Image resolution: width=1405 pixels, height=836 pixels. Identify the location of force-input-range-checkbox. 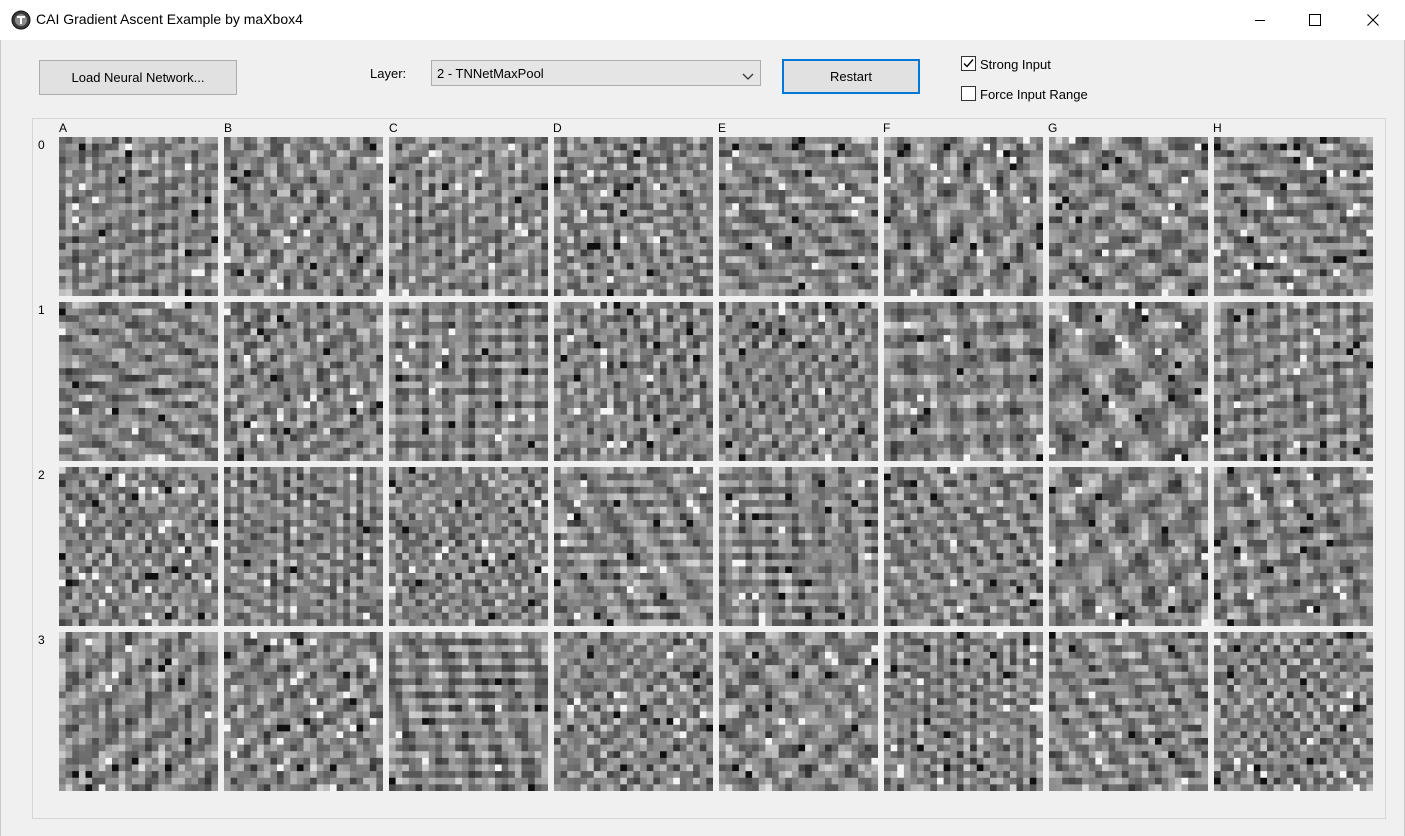
(968, 93).